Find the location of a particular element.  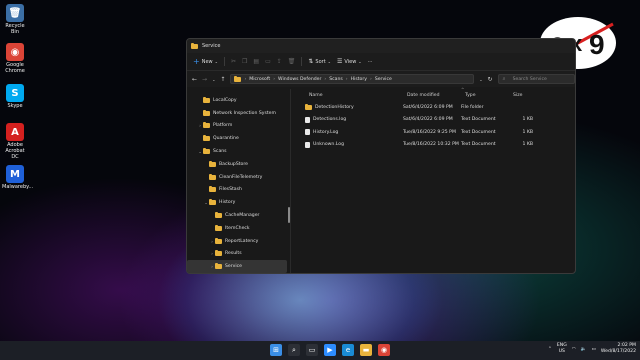

breadcrumb-item: Windows Defender is located at coordinates (299, 79).